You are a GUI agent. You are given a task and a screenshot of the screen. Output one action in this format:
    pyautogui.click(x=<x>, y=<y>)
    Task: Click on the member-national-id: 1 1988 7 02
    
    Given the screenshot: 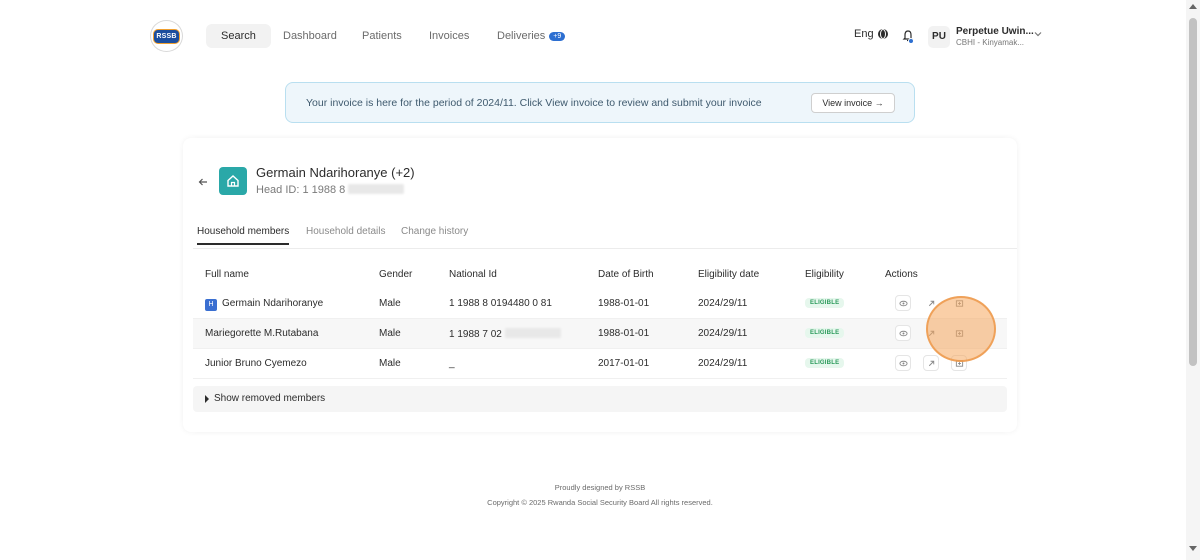 What is the action you would take?
    pyautogui.click(x=505, y=334)
    